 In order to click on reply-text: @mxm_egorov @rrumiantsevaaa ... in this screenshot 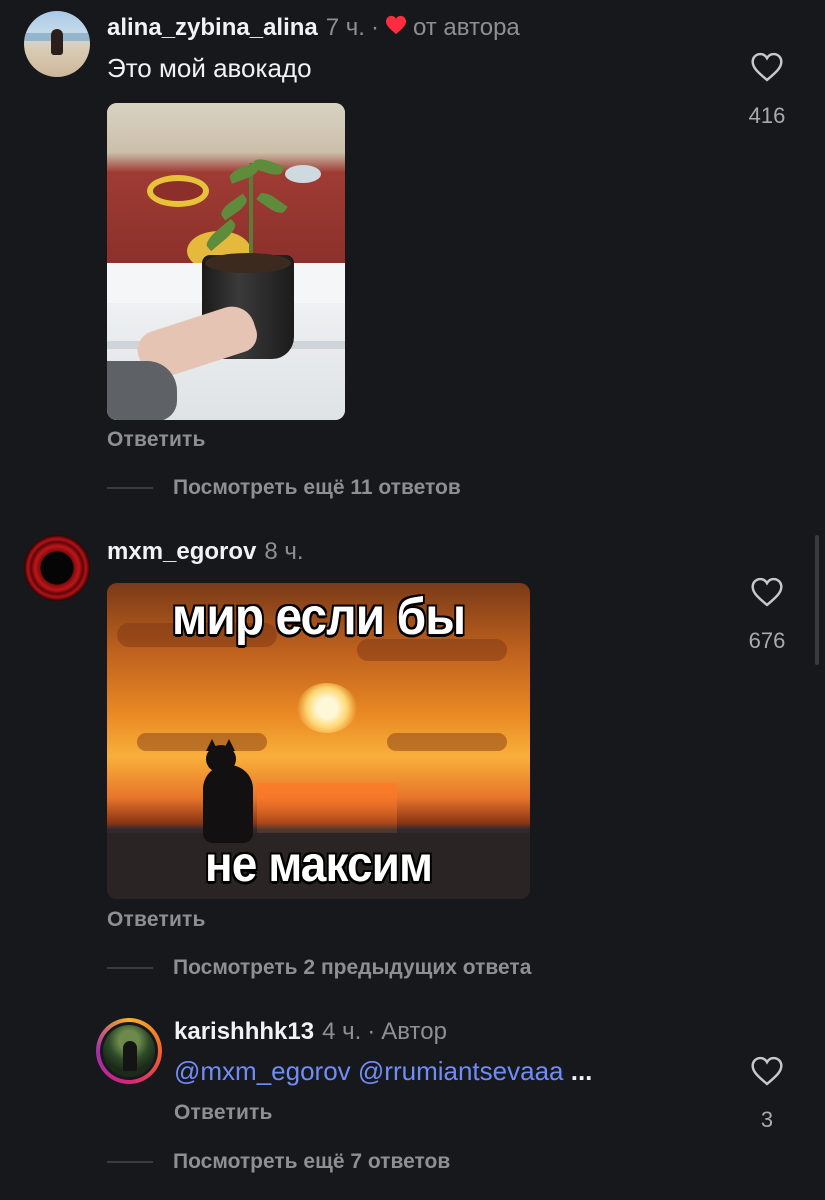, I will do `click(383, 1071)`.